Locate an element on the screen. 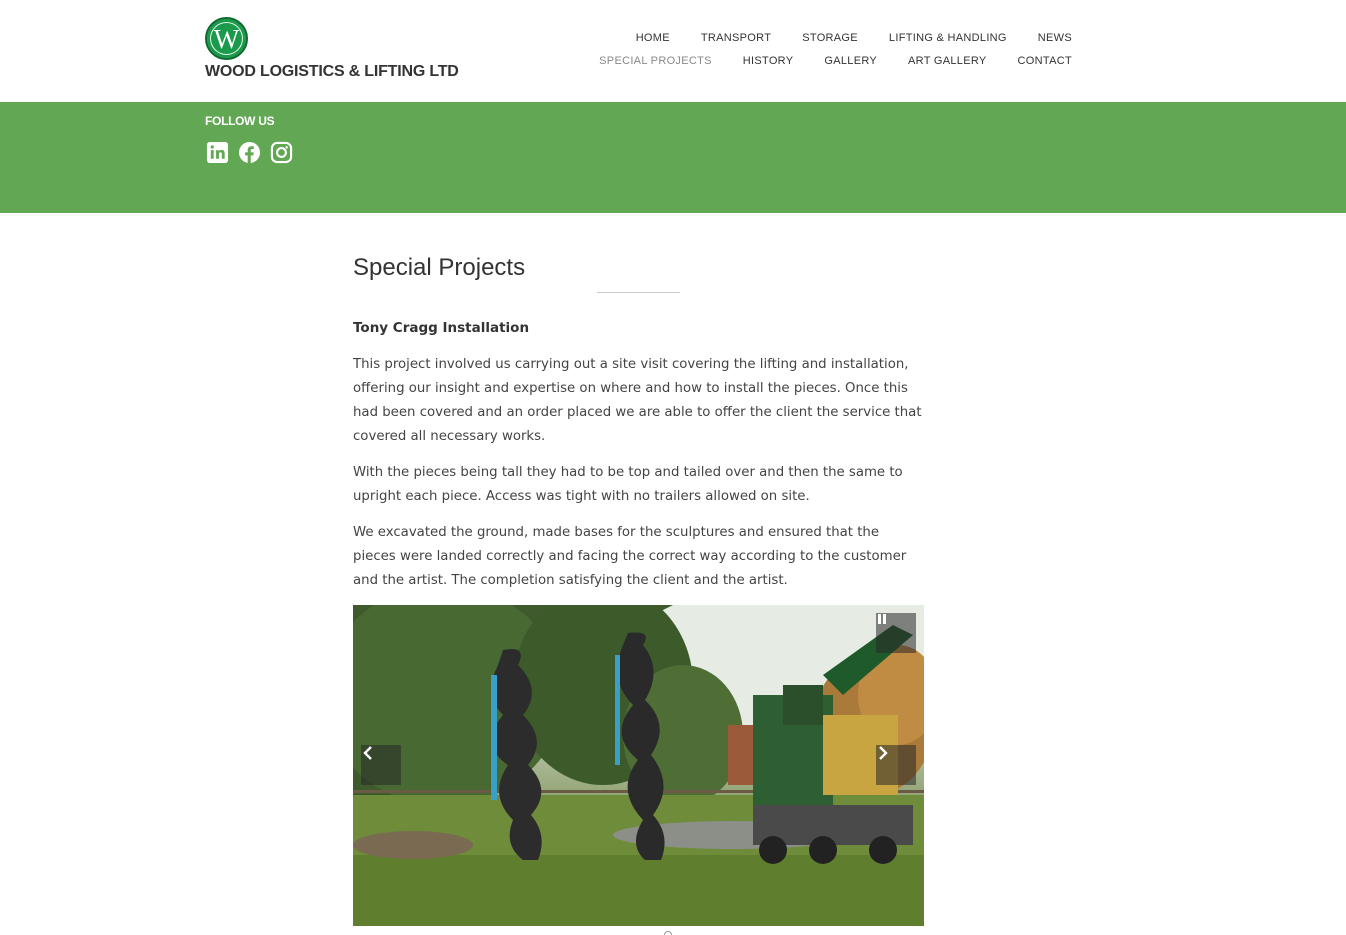 The image size is (1346, 935). follow-us-label: FOLLOW US is located at coordinates (240, 121).